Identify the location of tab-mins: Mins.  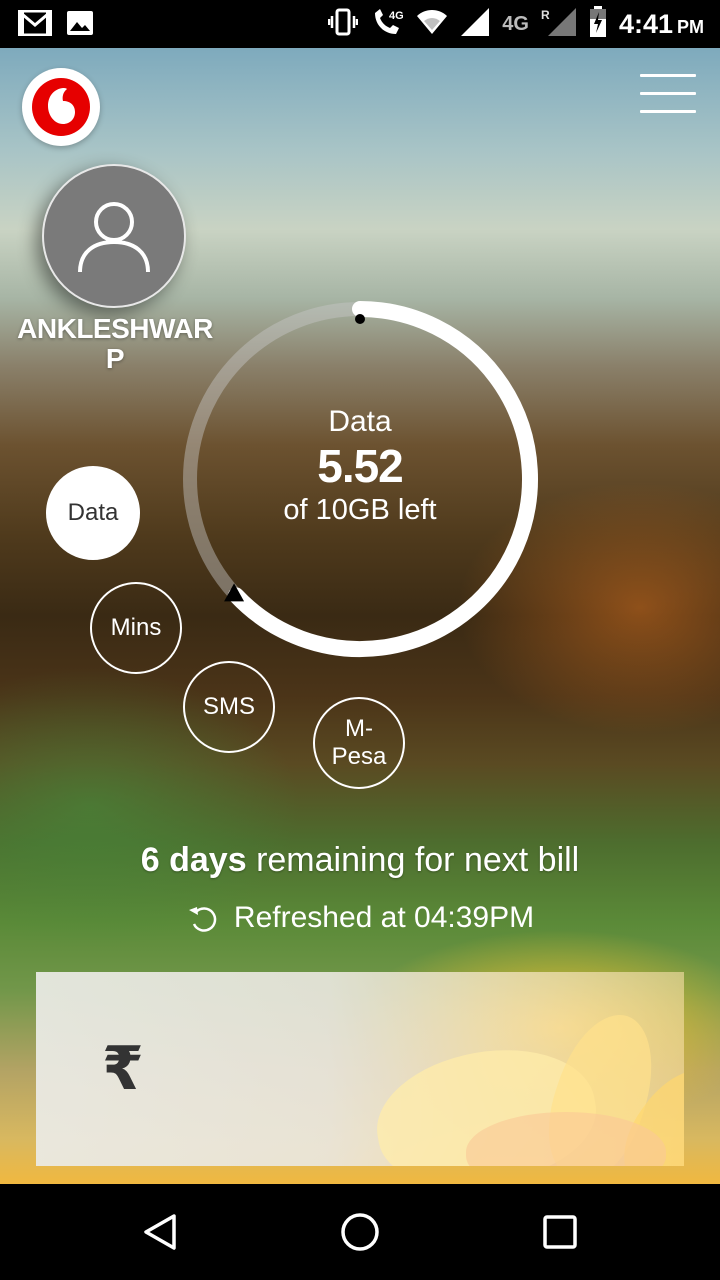
(136, 628).